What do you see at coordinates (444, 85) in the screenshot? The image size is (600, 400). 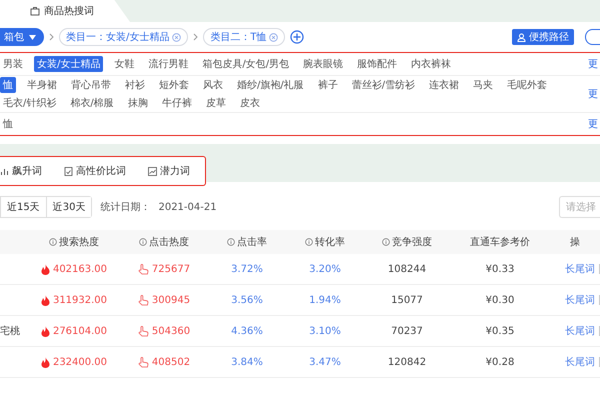 I see `category-option: 连衣裙` at bounding box center [444, 85].